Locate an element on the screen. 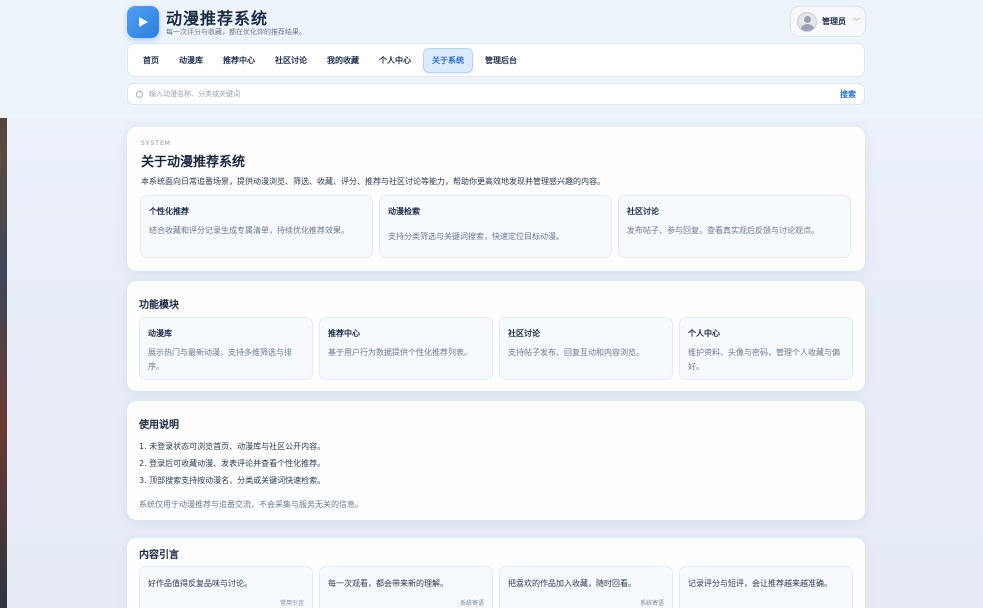  user-menu-button: 管理员 ﹀ is located at coordinates (828, 21).